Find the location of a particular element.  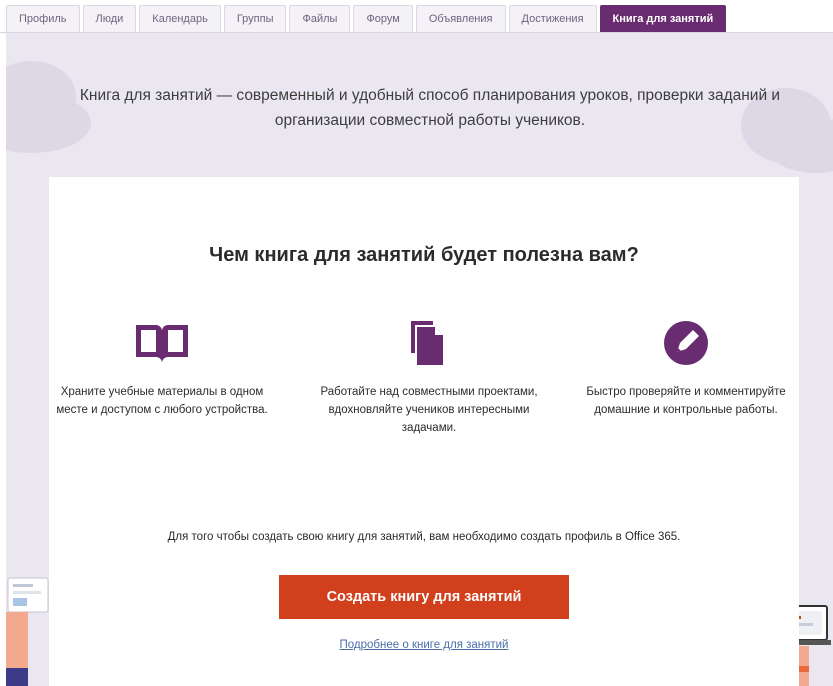

tab-forum: Форум is located at coordinates (383, 18).